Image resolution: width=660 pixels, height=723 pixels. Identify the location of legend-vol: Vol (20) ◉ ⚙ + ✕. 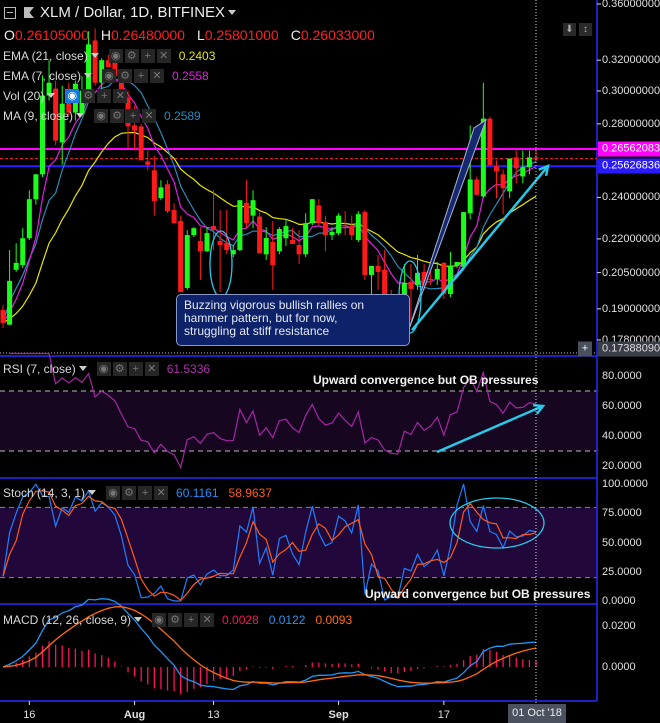
(69, 95).